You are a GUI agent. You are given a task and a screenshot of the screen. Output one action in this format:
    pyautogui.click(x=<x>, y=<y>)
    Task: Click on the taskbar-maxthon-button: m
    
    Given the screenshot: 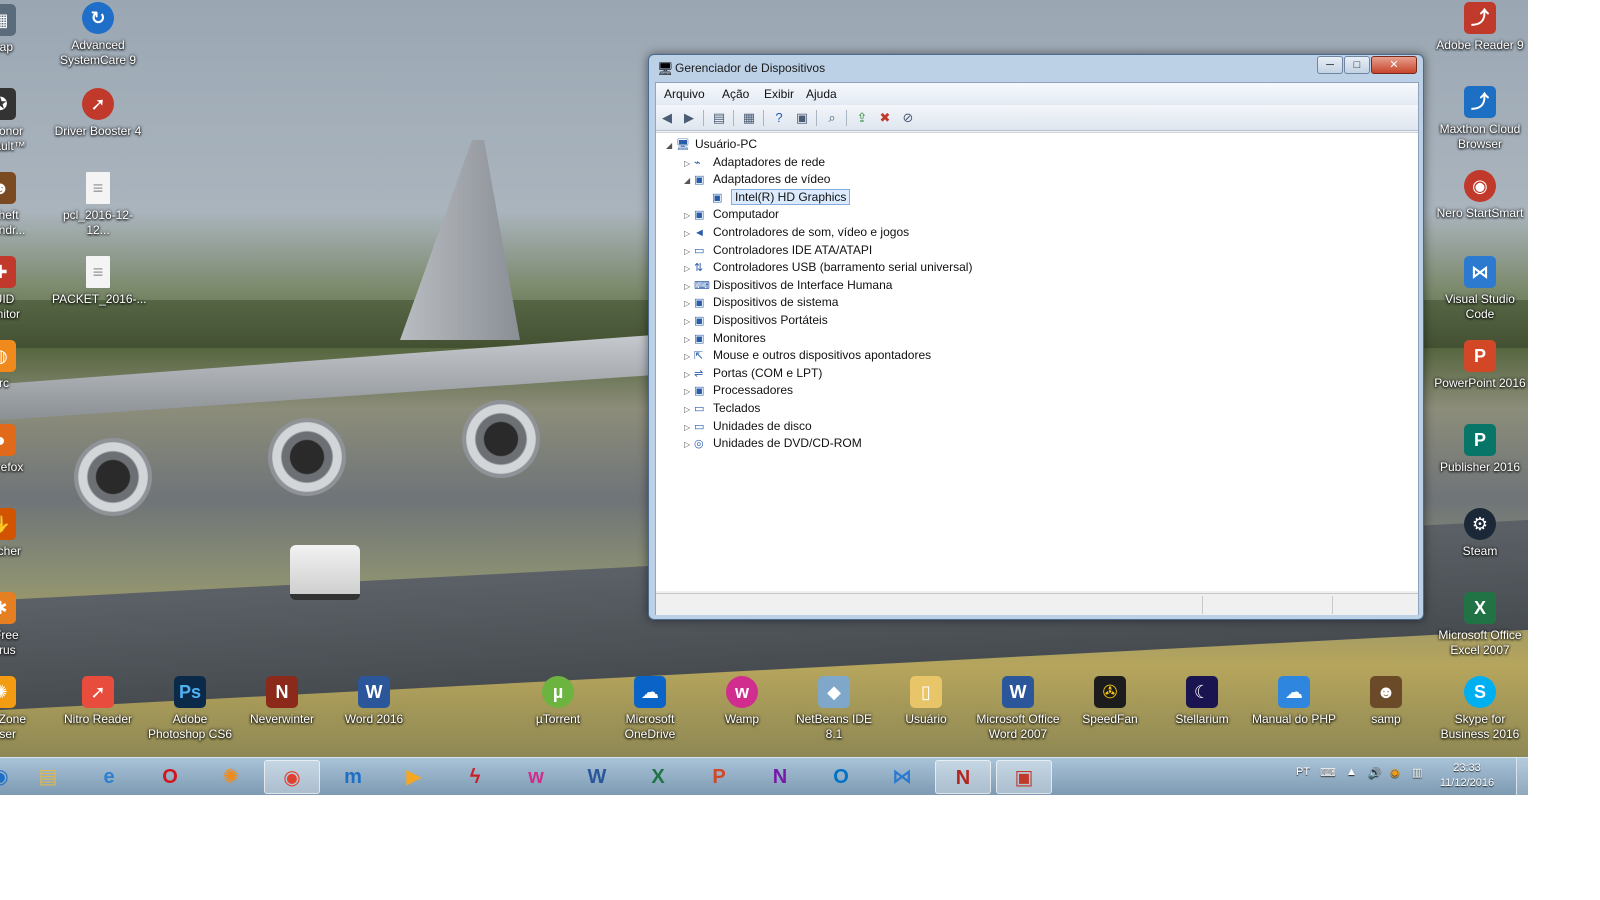 What is the action you would take?
    pyautogui.click(x=353, y=777)
    